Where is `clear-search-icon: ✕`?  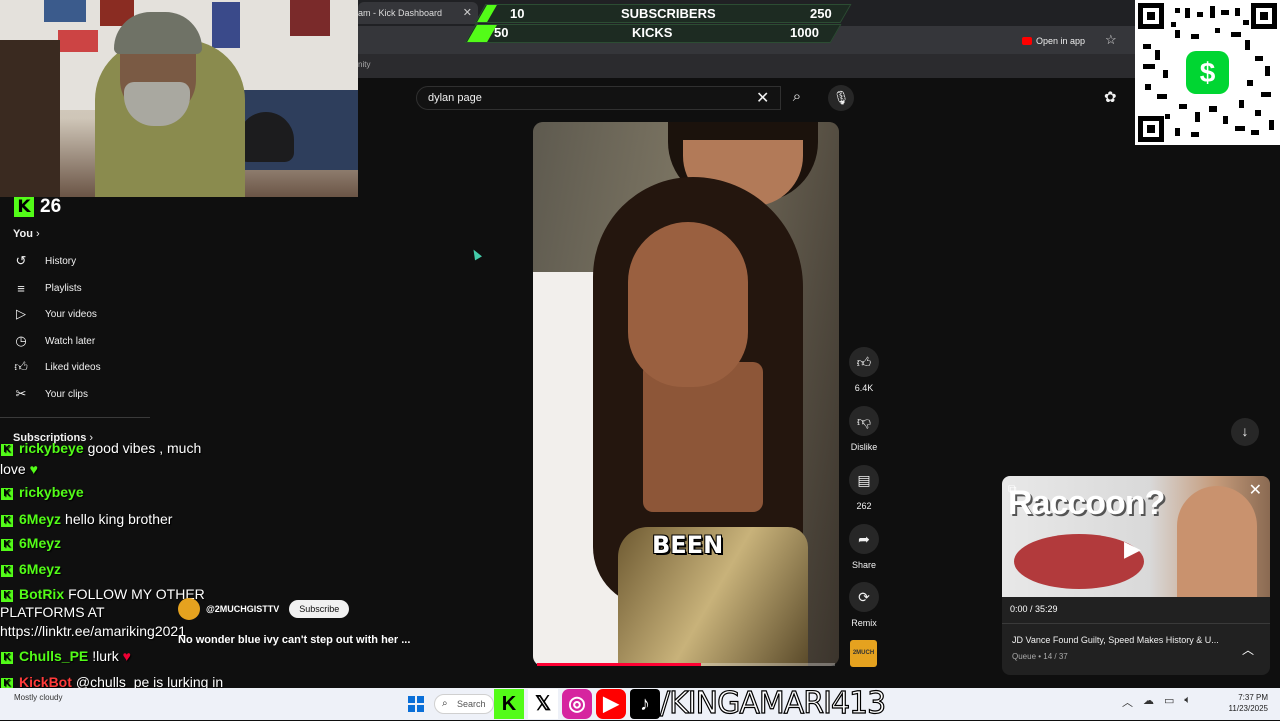 clear-search-icon: ✕ is located at coordinates (762, 98).